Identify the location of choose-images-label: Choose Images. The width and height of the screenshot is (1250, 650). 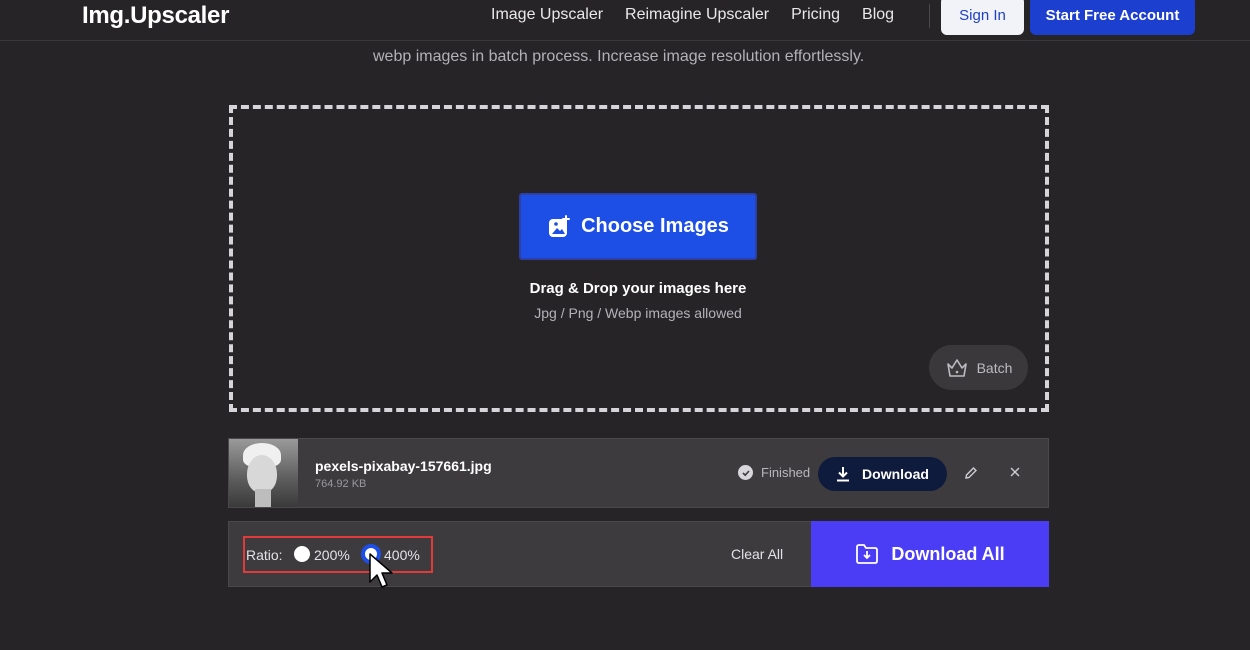
(655, 226).